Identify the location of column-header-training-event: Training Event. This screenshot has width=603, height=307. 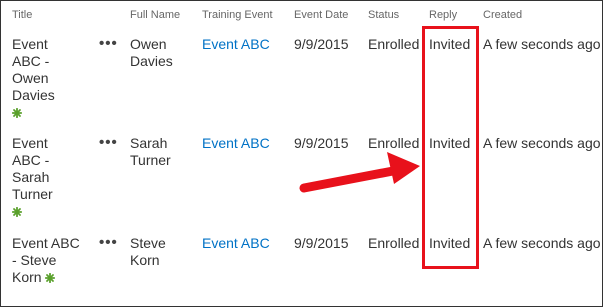
(237, 15).